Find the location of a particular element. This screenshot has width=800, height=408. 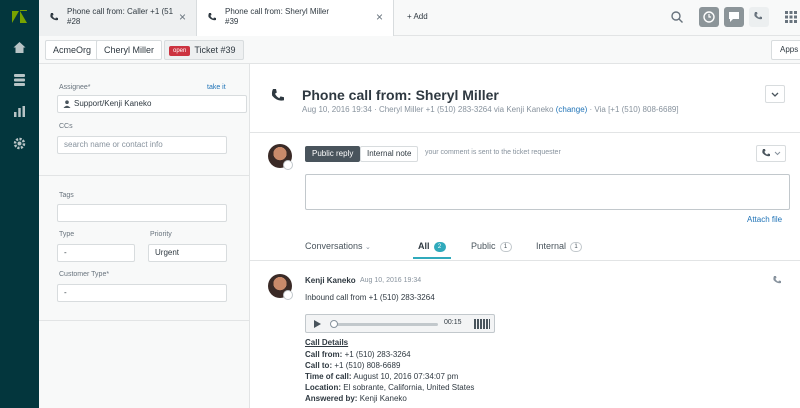

left-nav-rail is located at coordinates (19, 204).